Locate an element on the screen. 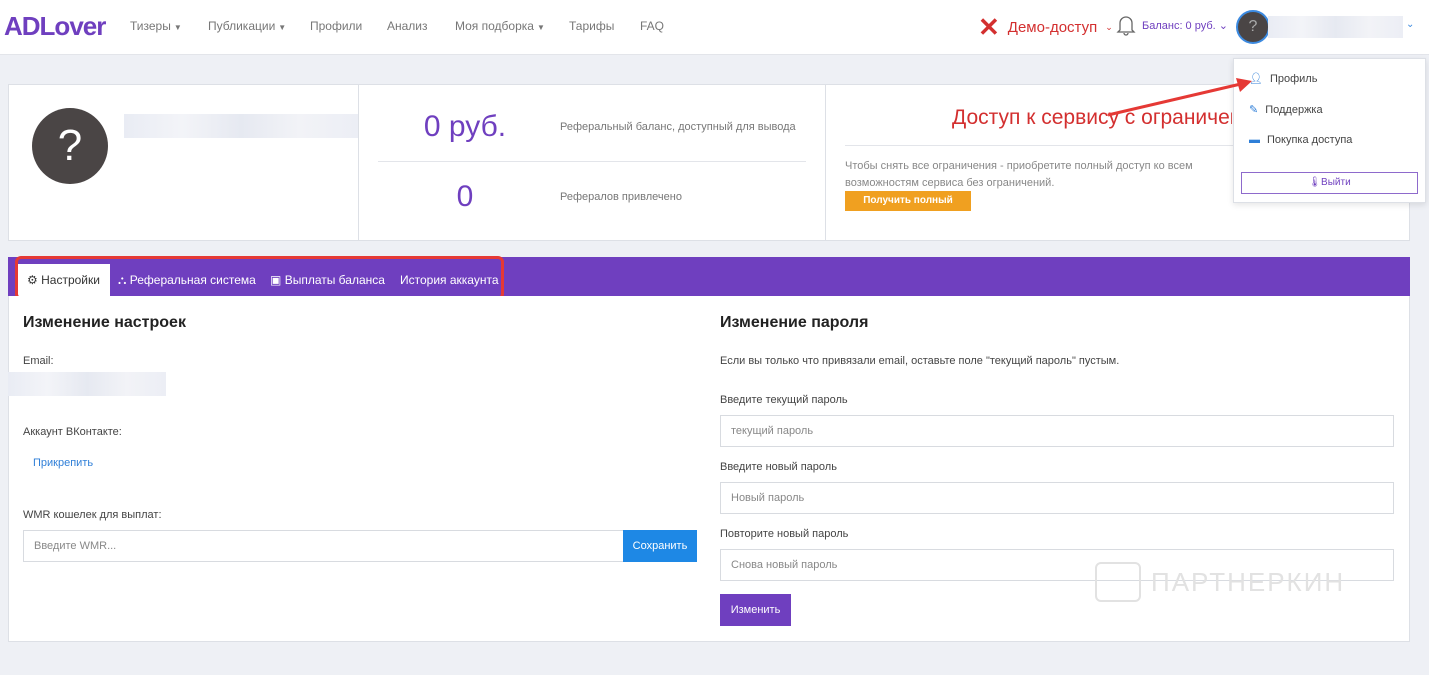 The image size is (1429, 675). menu-item-support: ✎ Поддержка is located at coordinates (1286, 110).